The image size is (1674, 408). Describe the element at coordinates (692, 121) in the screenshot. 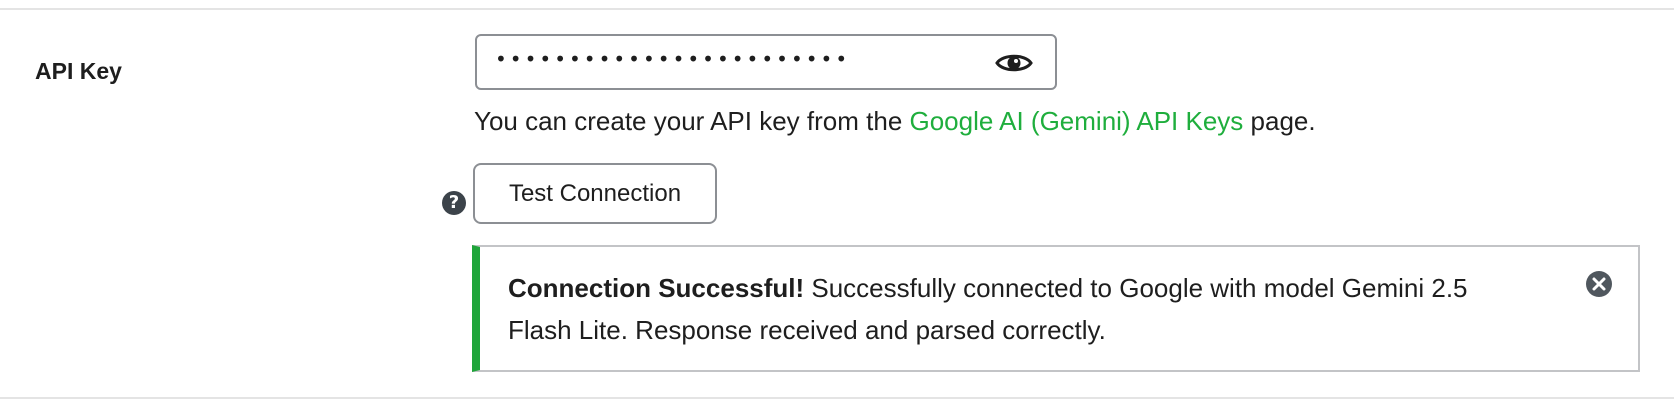

I see `help-prefix: You can create your API key from the` at that location.